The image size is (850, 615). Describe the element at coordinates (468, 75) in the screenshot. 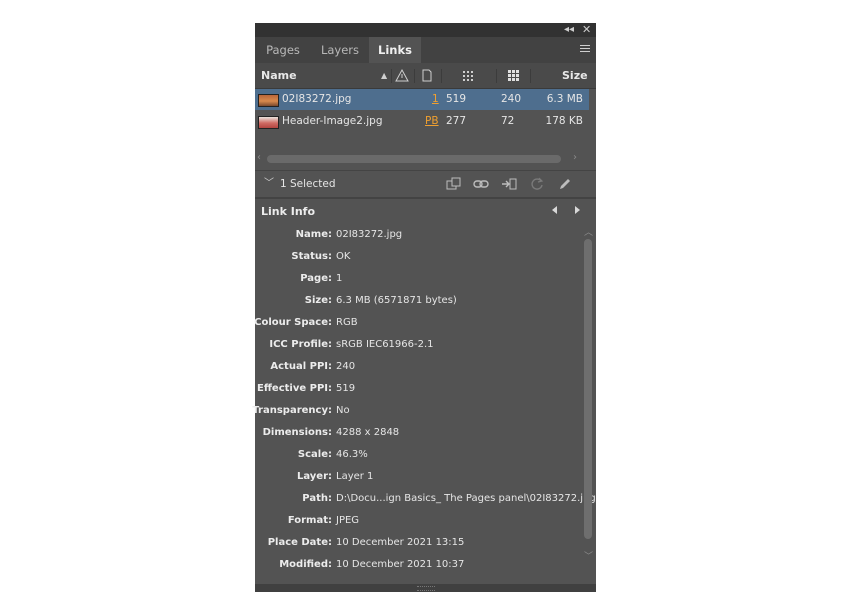

I see `effective-ppi-icon` at that location.